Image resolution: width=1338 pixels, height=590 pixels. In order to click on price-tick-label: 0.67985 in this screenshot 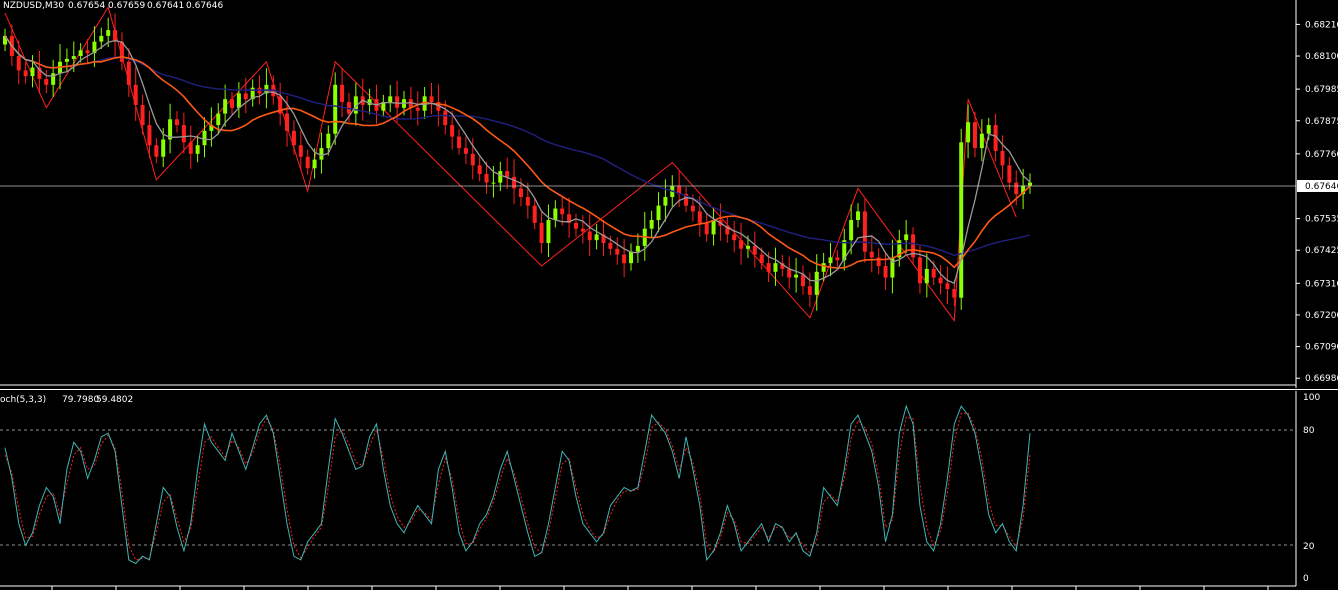, I will do `click(1321, 90)`.